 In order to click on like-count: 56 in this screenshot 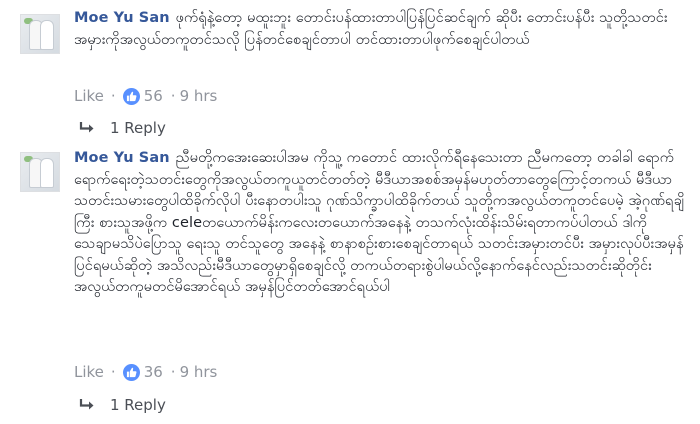, I will do `click(153, 96)`.